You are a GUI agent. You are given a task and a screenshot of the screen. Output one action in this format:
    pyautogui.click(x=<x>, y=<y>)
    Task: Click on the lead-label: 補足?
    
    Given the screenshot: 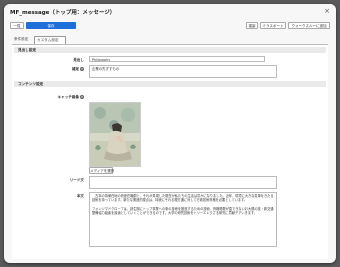 What is the action you would take?
    pyautogui.click(x=68, y=69)
    